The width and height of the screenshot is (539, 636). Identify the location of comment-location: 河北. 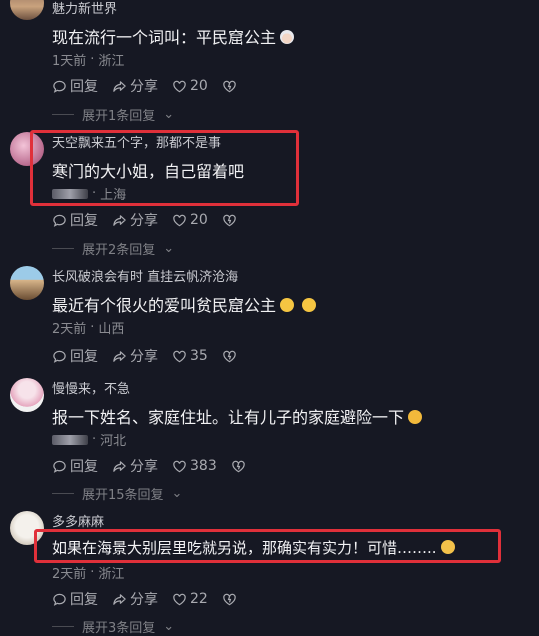
(113, 441).